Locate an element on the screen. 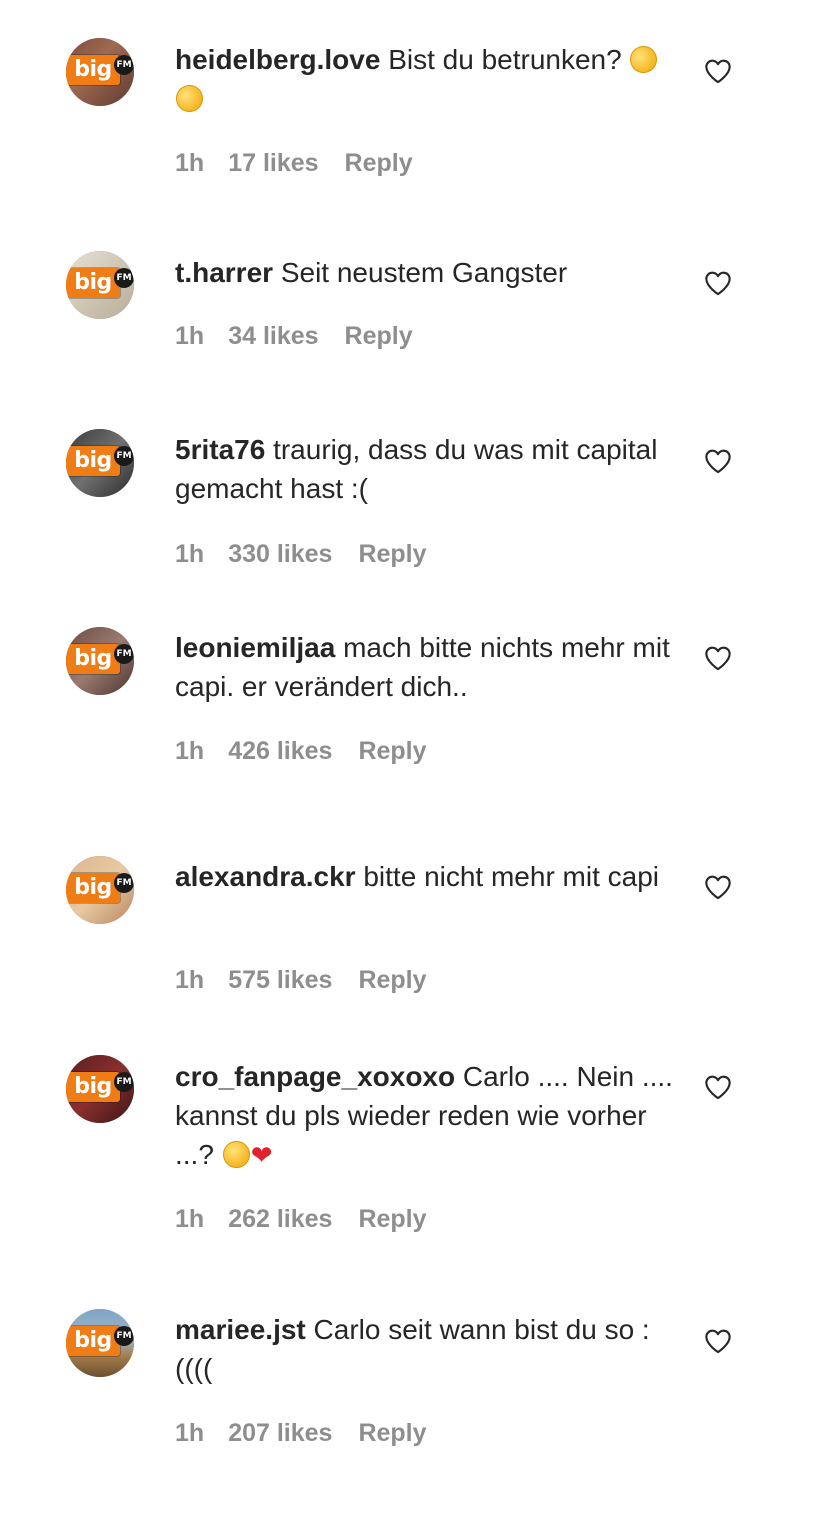 The image size is (820, 1518). joy-emoji is located at coordinates (236, 1154).